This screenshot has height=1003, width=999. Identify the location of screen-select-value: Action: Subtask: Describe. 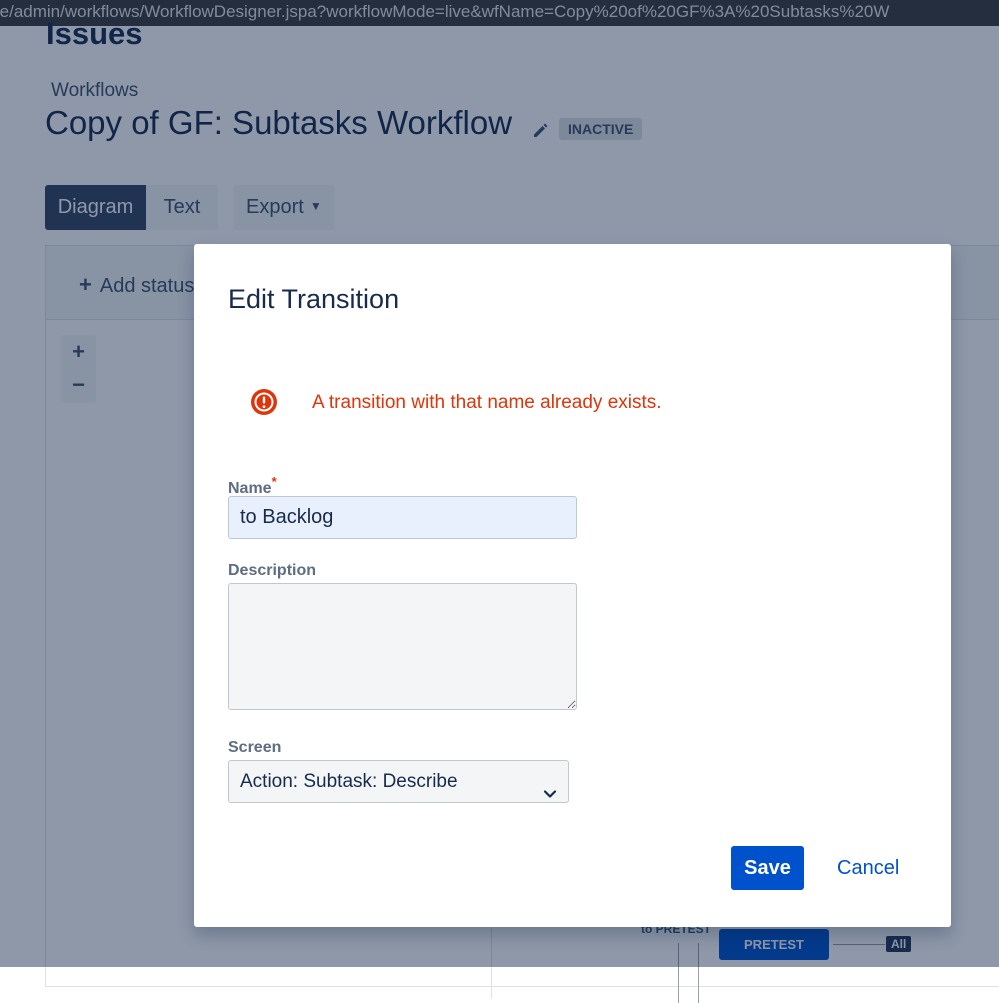
(349, 781).